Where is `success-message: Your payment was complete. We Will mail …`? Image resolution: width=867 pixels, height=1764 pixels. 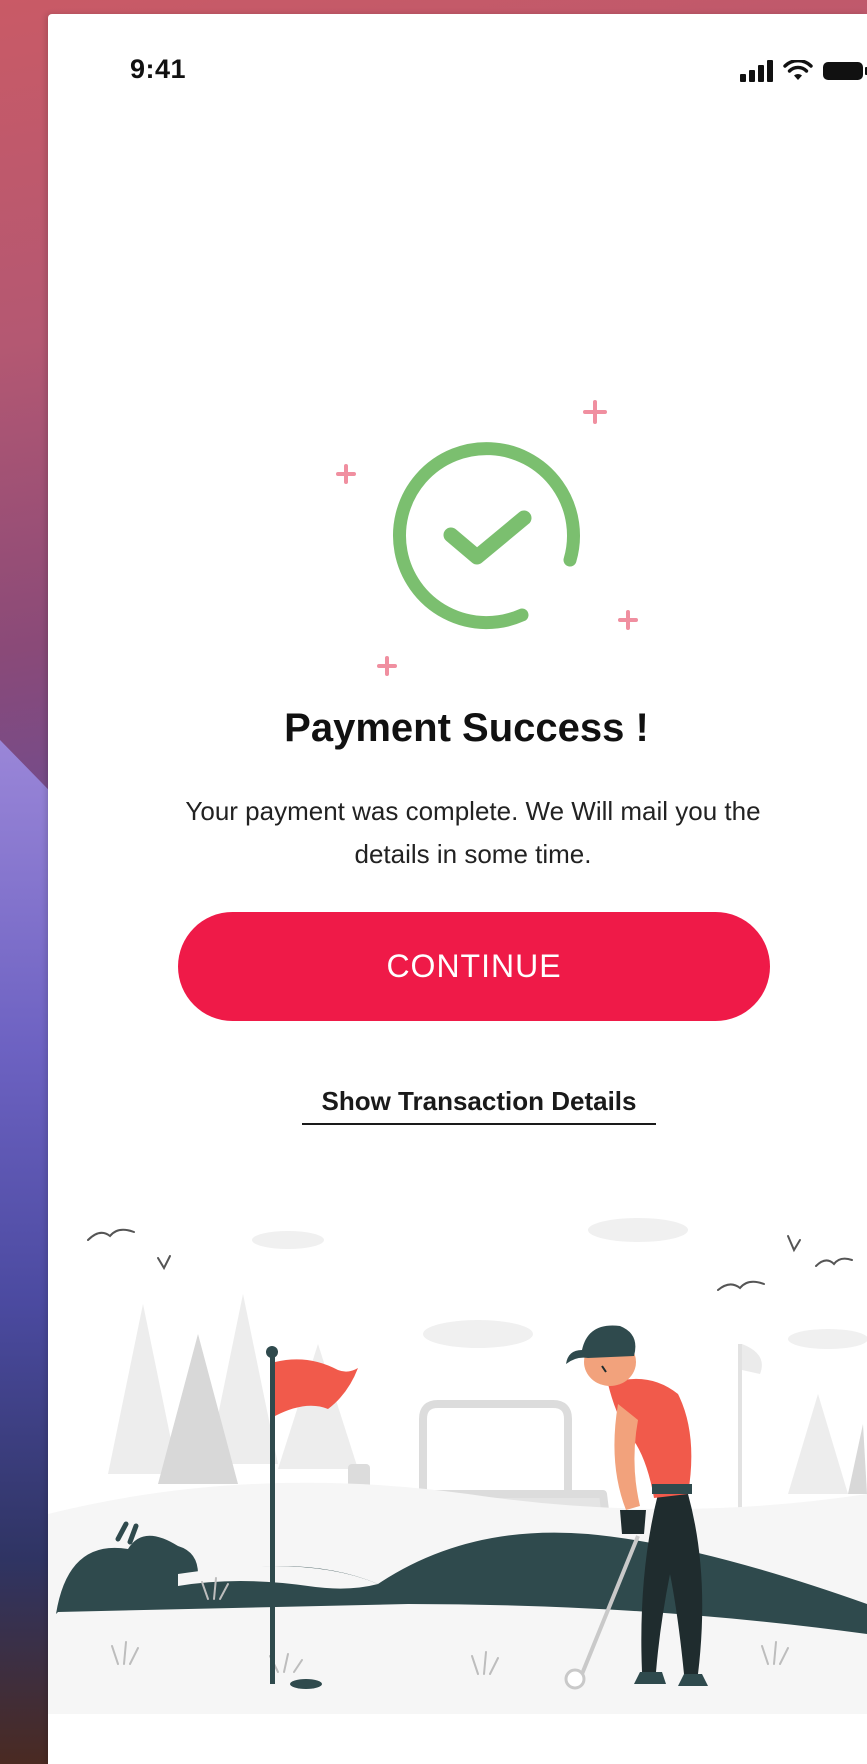
success-message: Your payment was complete. We Will mail … is located at coordinates (473, 832).